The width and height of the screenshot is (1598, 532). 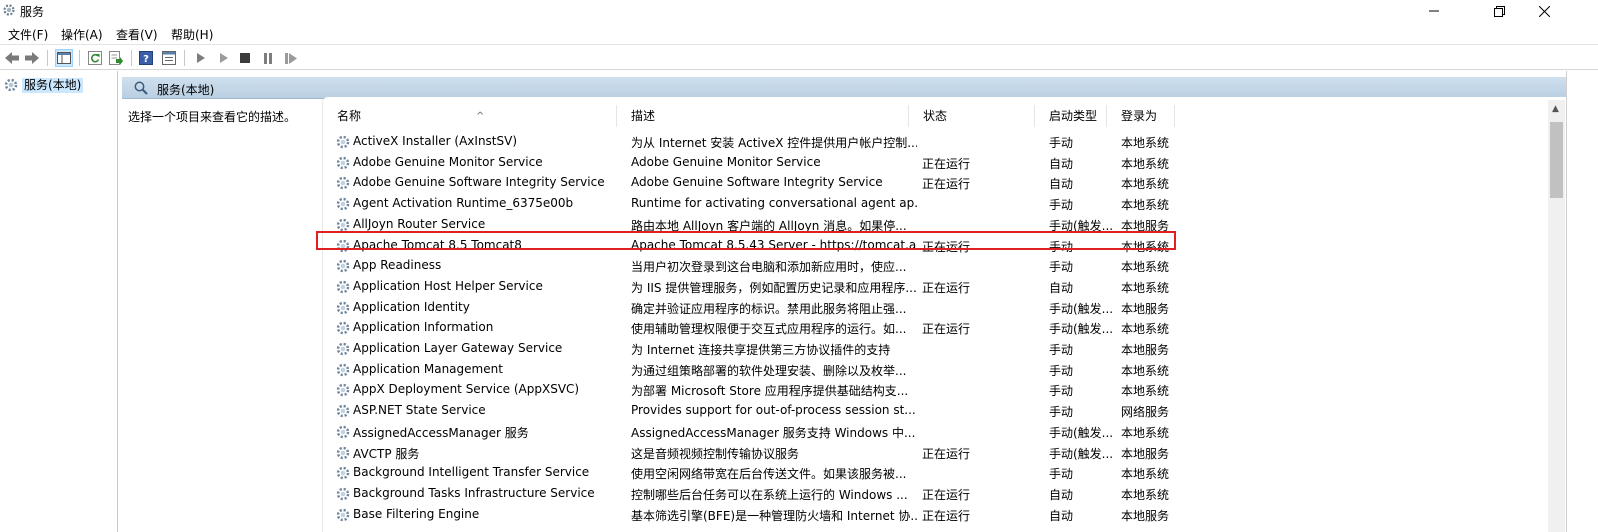 I want to click on export-list-button, so click(x=116, y=58).